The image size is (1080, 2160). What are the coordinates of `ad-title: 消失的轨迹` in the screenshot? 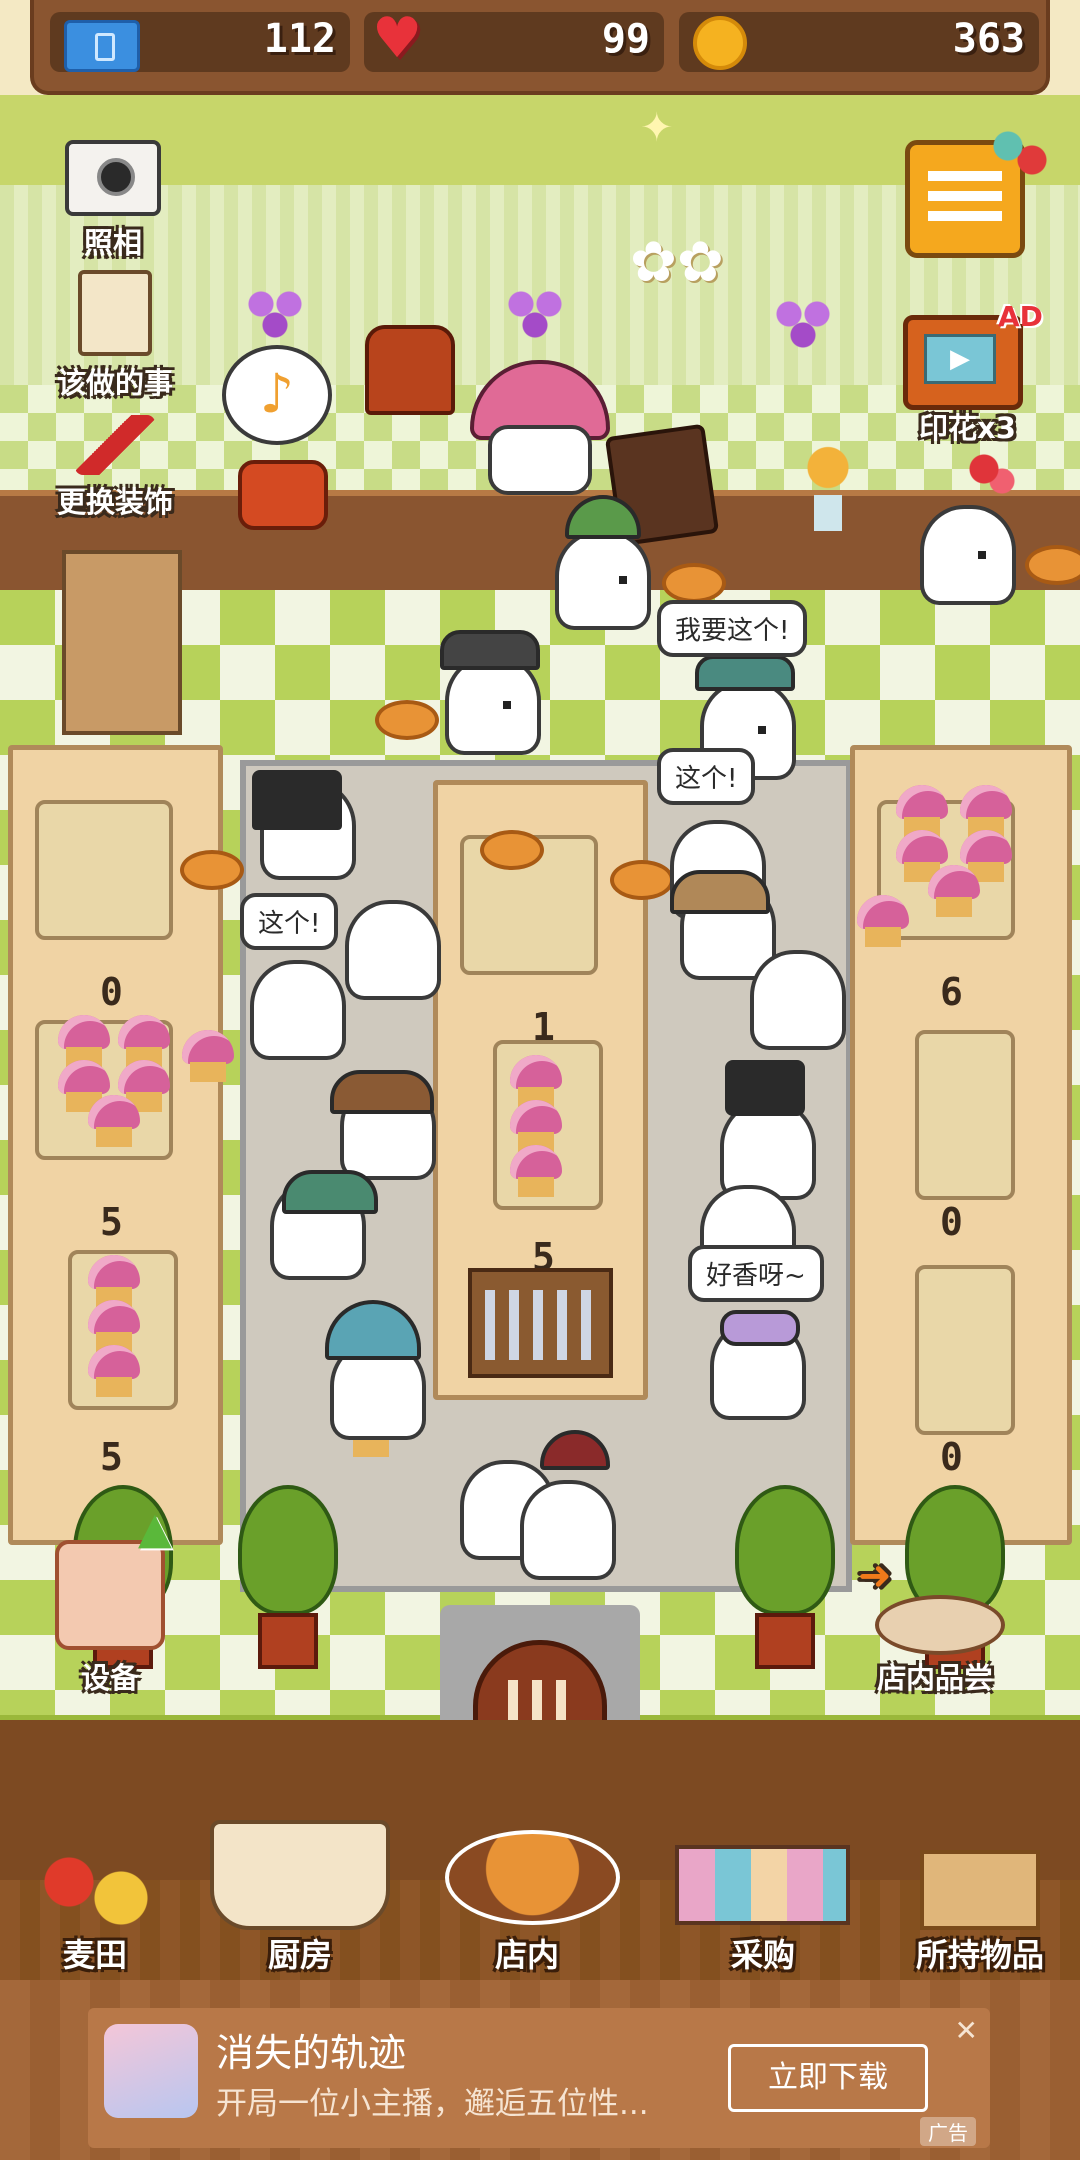 It's located at (311, 2053).